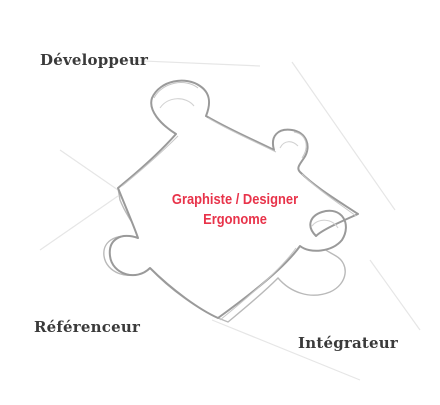 This screenshot has width=440, height=405. I want to click on role-integrateur: Intégrateur, so click(348, 343).